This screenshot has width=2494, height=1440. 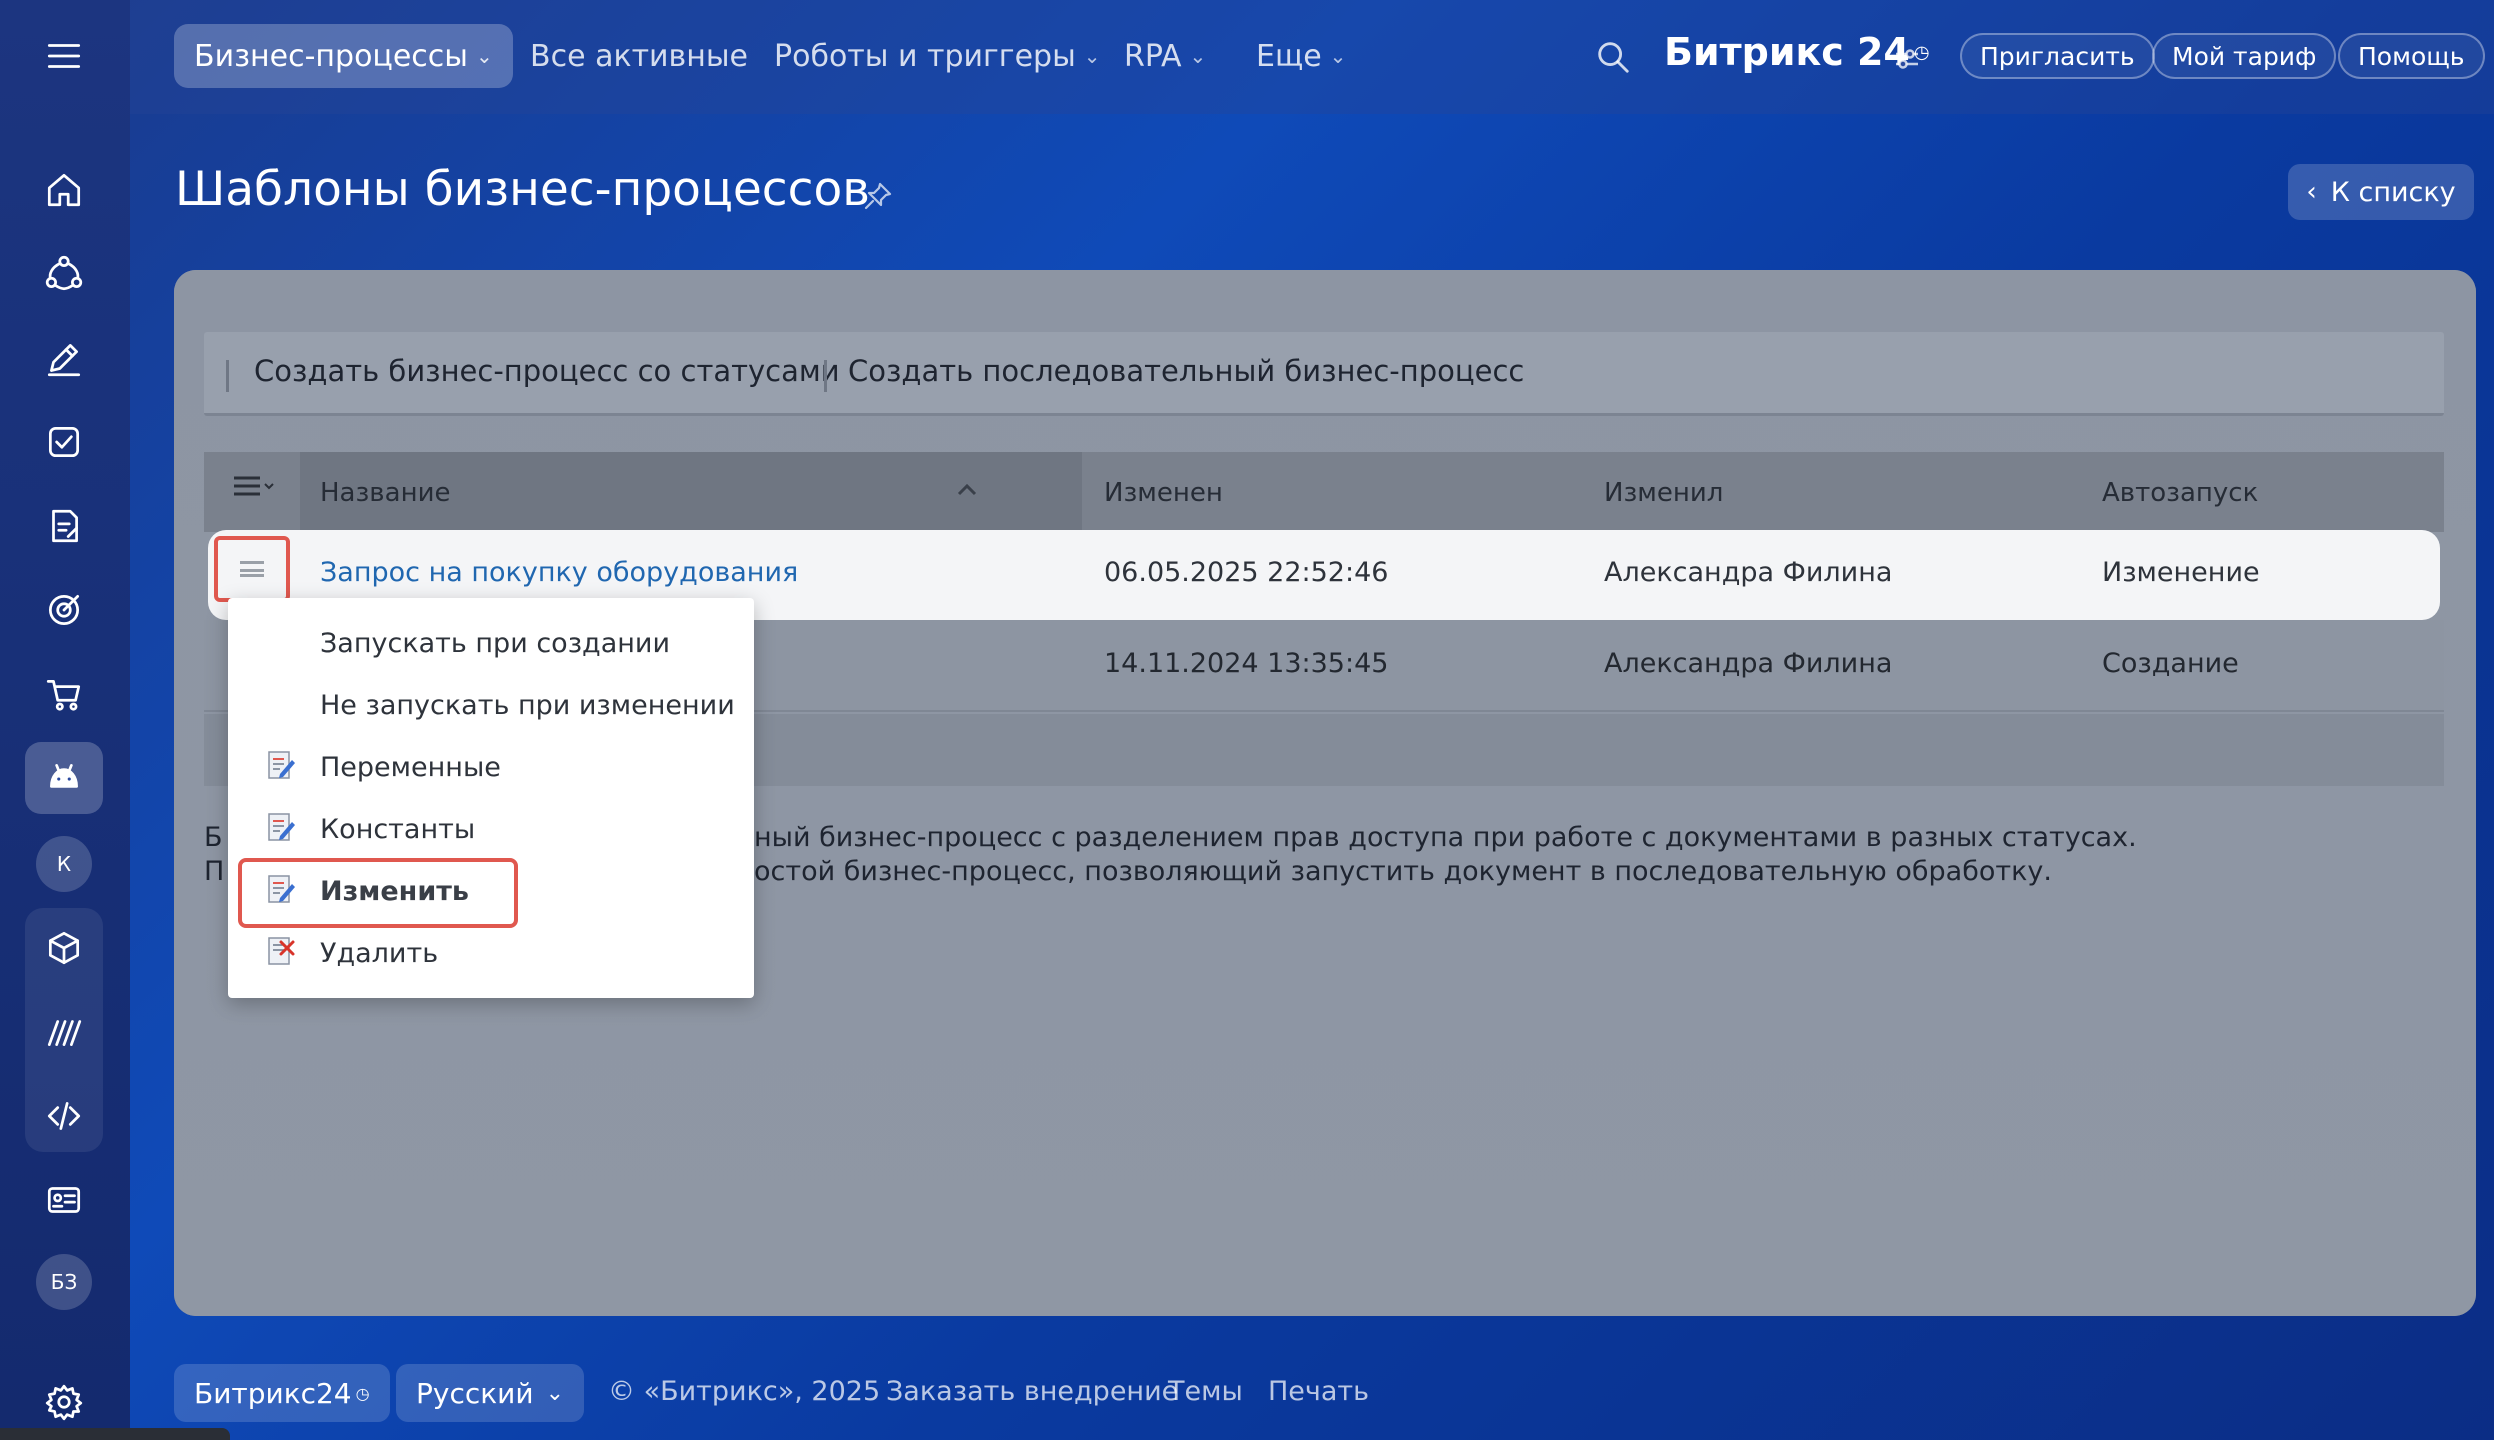 What do you see at coordinates (495, 643) in the screenshot?
I see `menu-item-run-on-create: Запускать при создании` at bounding box center [495, 643].